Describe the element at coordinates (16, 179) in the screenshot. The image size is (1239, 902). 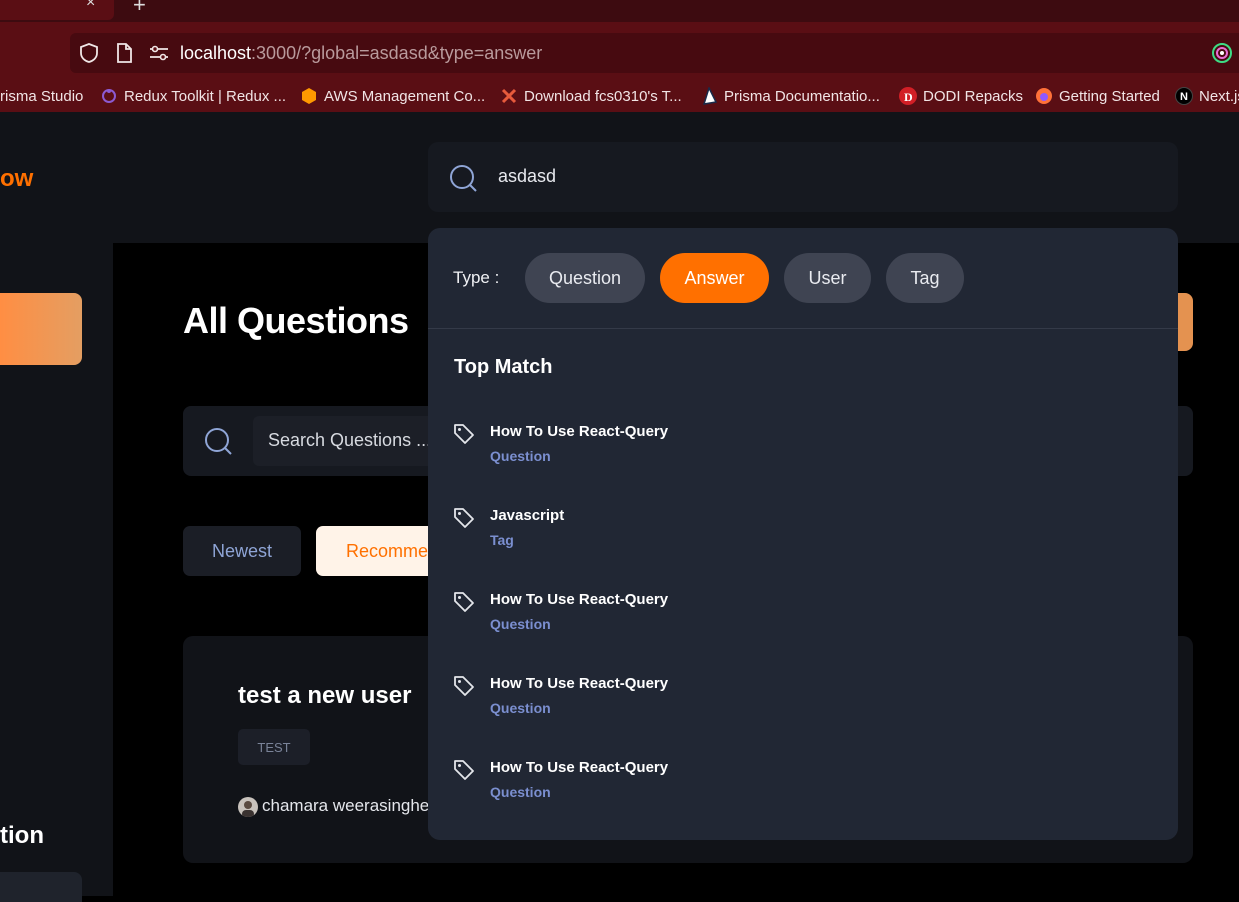
I see `logo-text: ow` at that location.